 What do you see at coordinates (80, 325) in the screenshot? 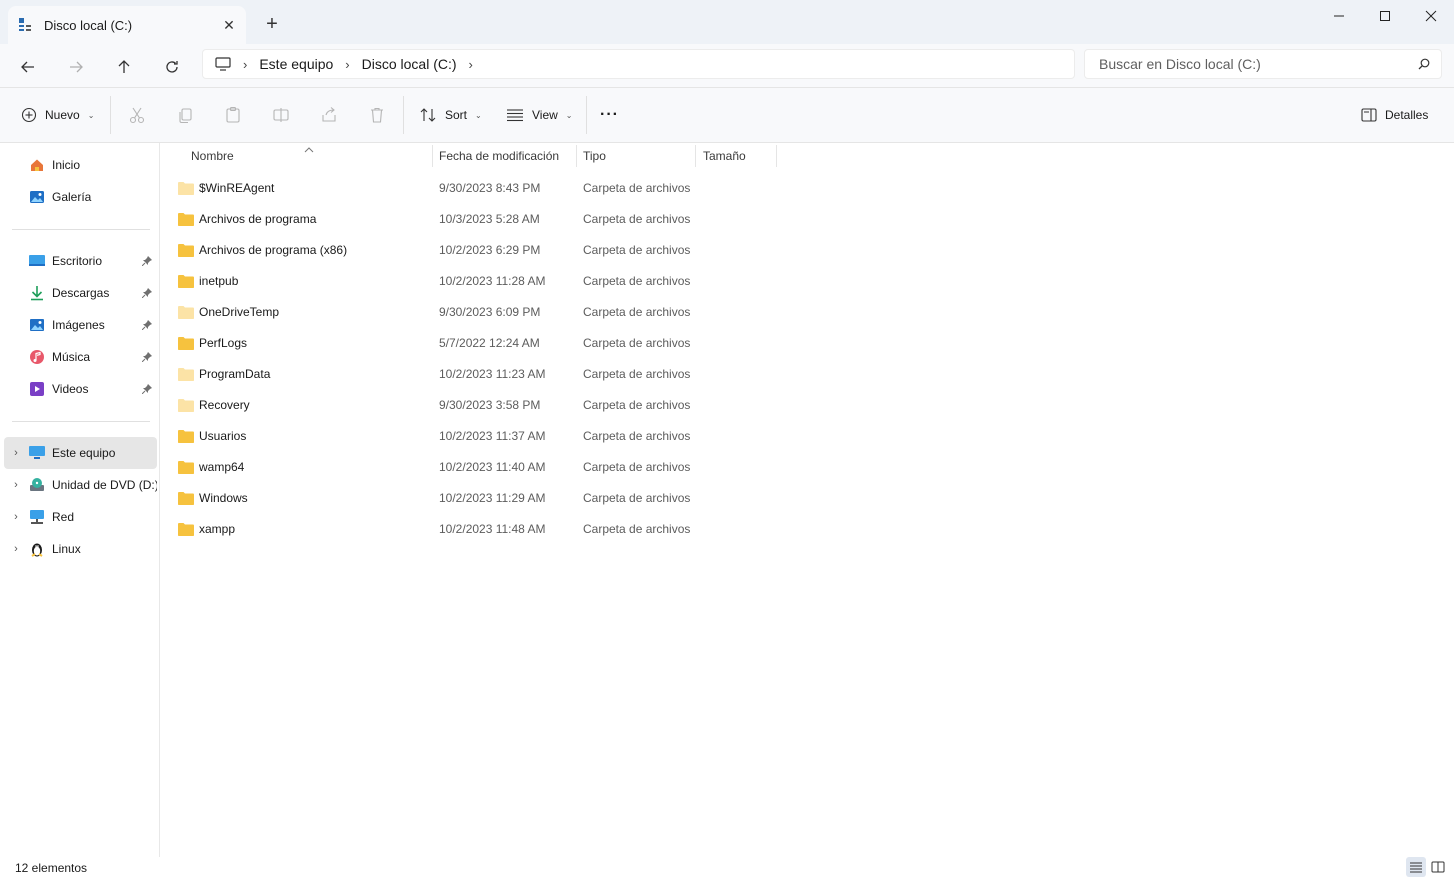
I see `sidebar-item-imagenes: Imágenes` at bounding box center [80, 325].